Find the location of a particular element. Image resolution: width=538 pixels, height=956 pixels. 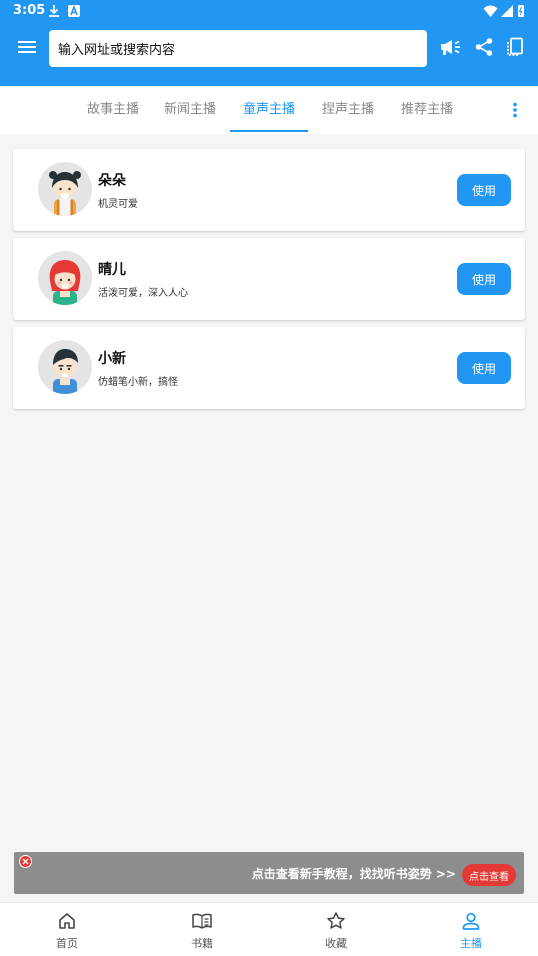

notification-a-icon is located at coordinates (74, 10).